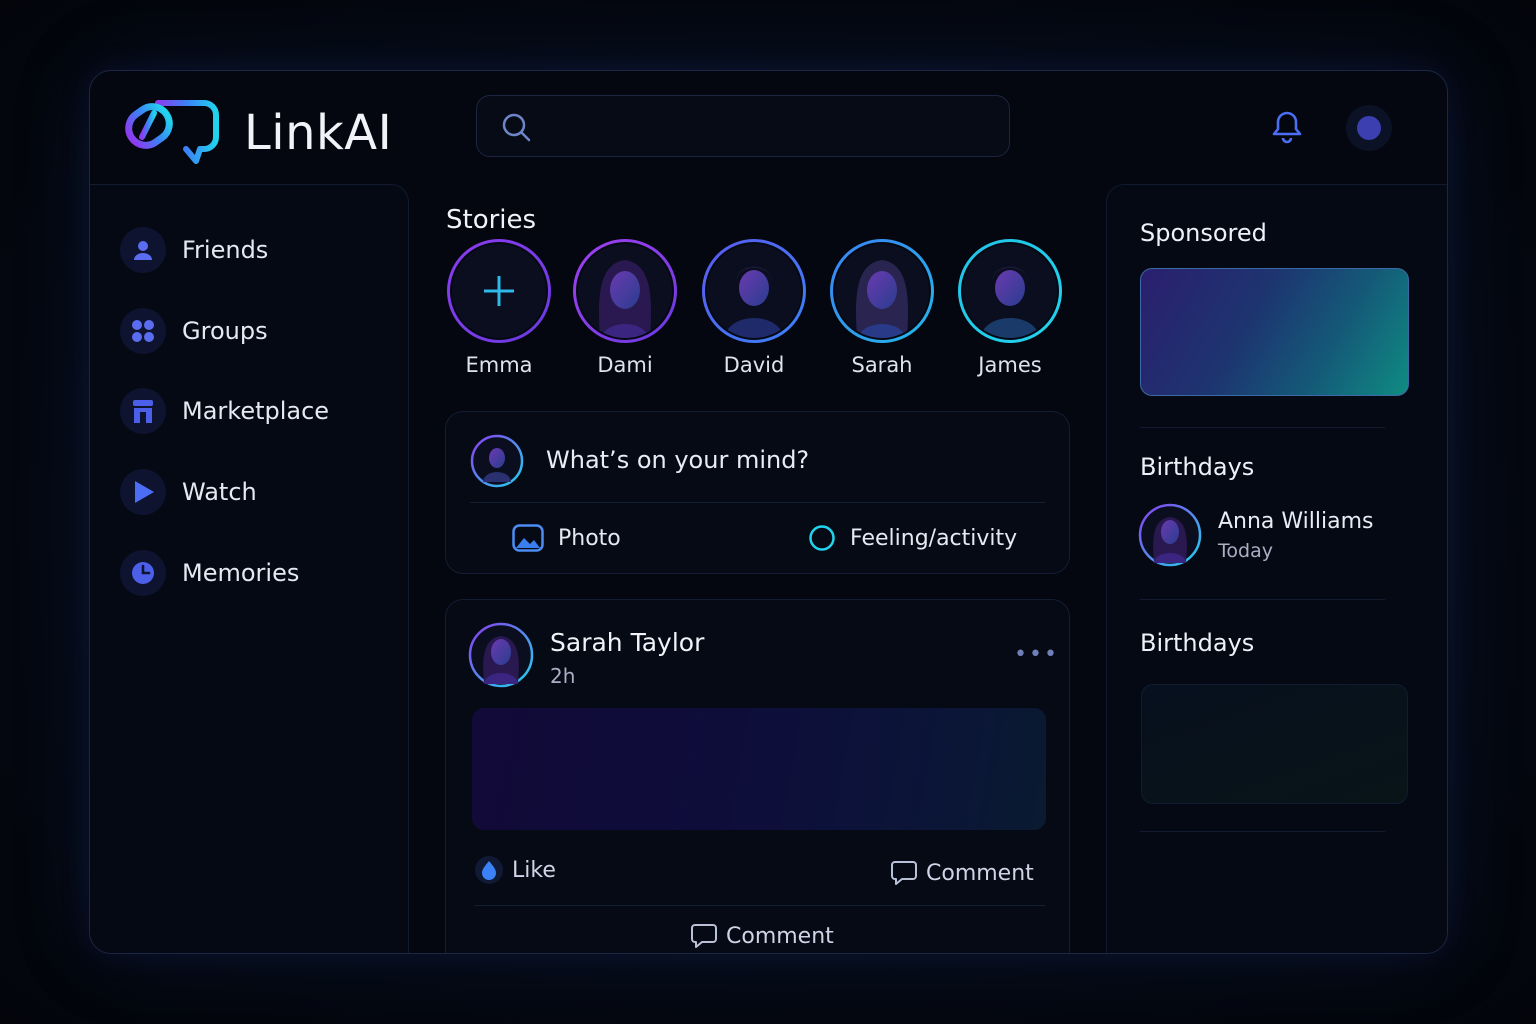 This screenshot has height=1024, width=1536. Describe the element at coordinates (143, 411) in the screenshot. I see `marketplace-icon` at that location.